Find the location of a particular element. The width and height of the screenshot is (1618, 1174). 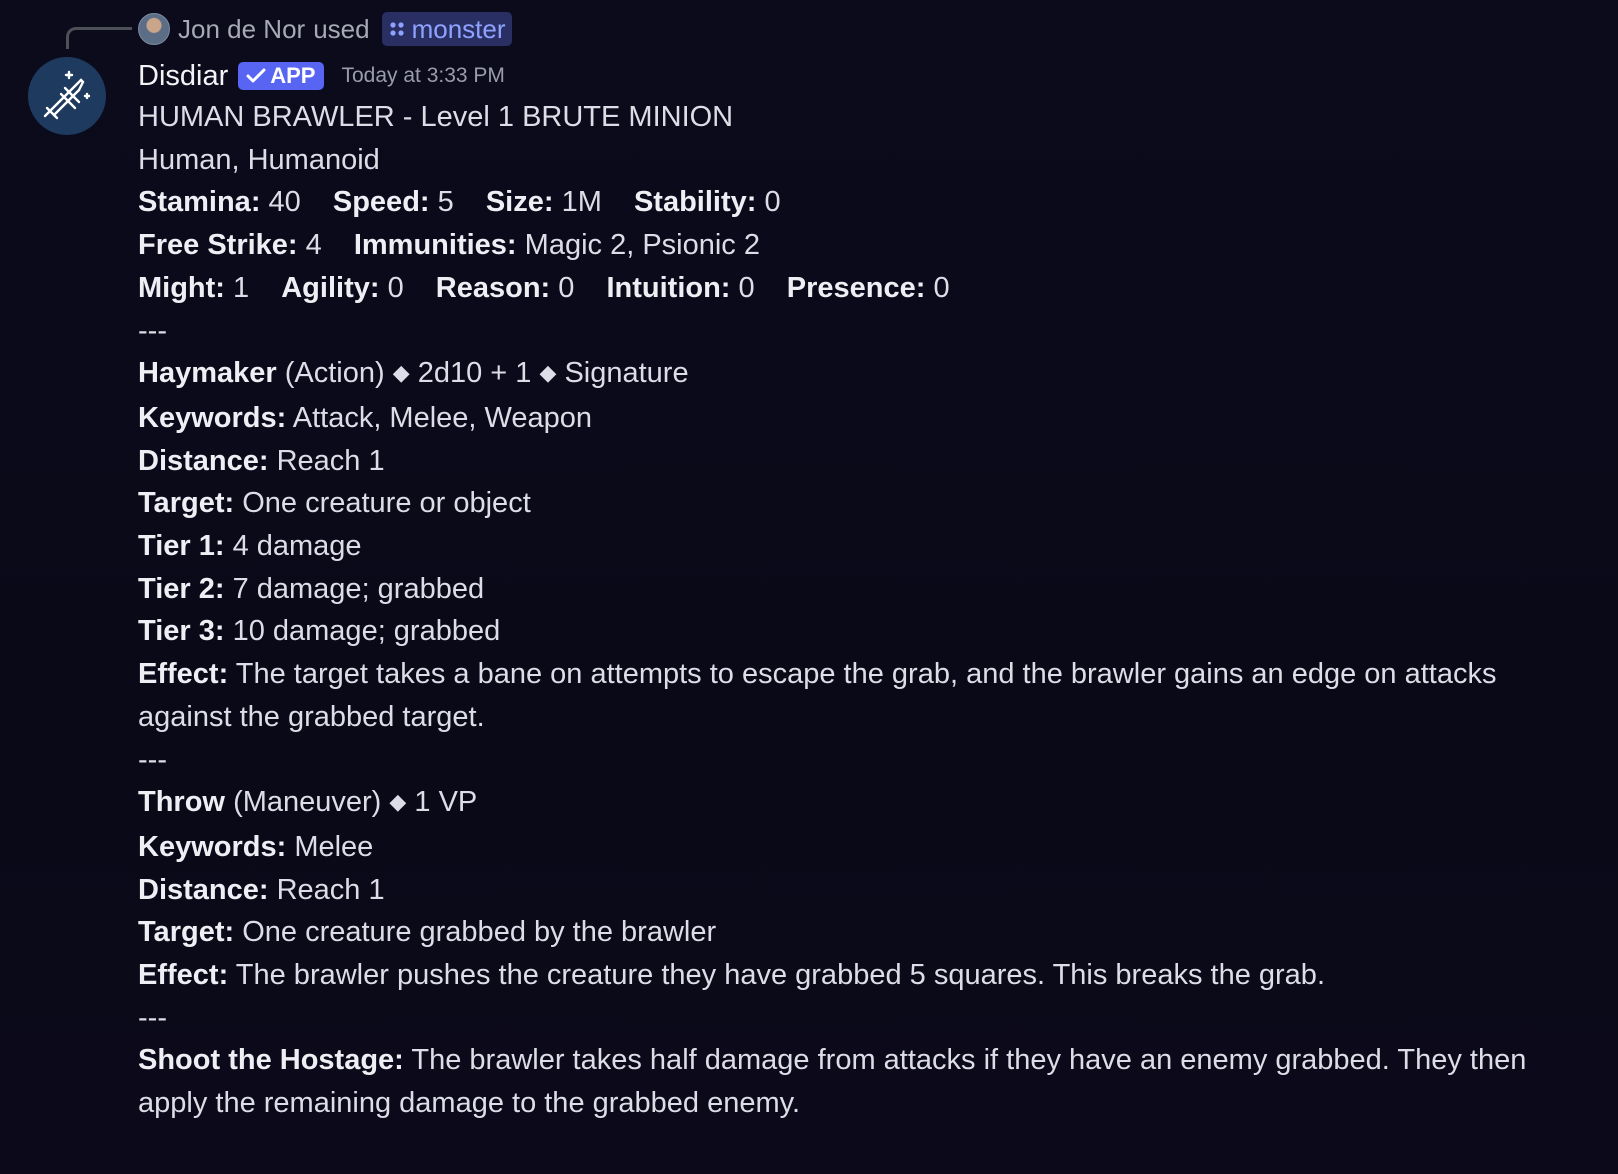

haymaker-header: Haymaker (Action) ◆ 2d10 + 1 ◆ Signature is located at coordinates (858, 374).